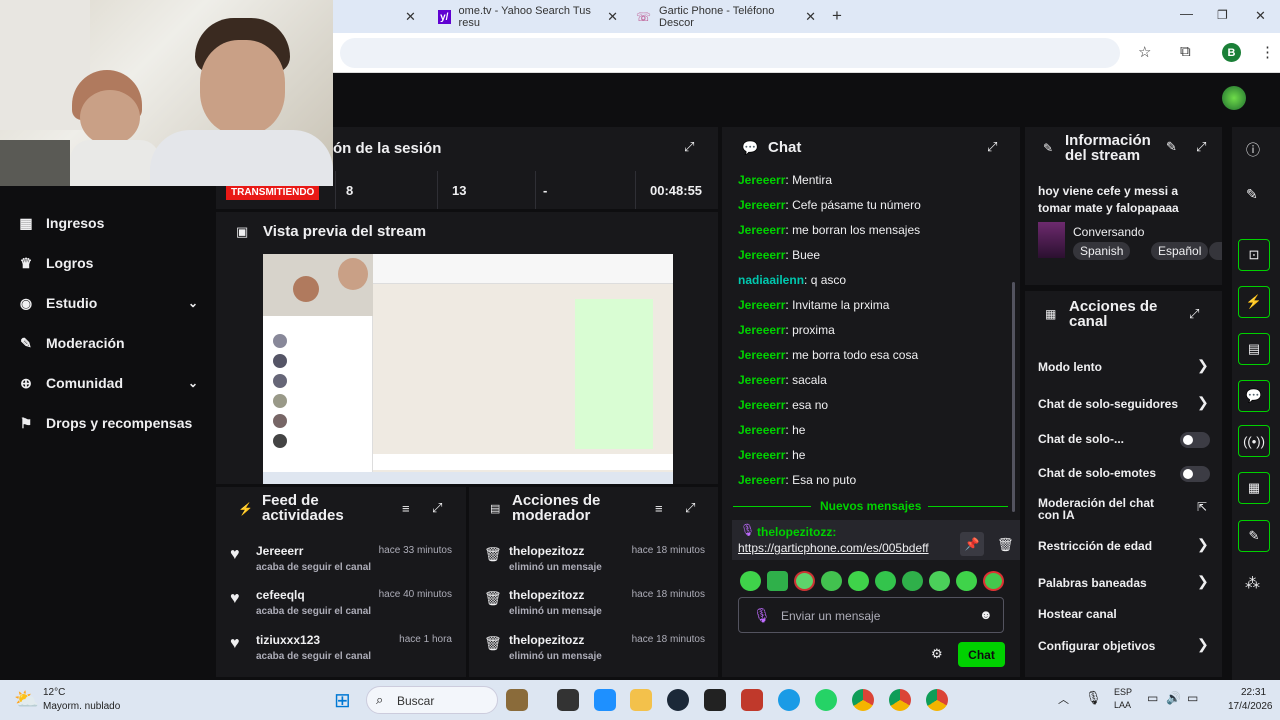 Image resolution: width=1280 pixels, height=720 pixels. Describe the element at coordinates (108, 263) in the screenshot. I see `sidebar-item-logros: ♛ Logros` at that location.